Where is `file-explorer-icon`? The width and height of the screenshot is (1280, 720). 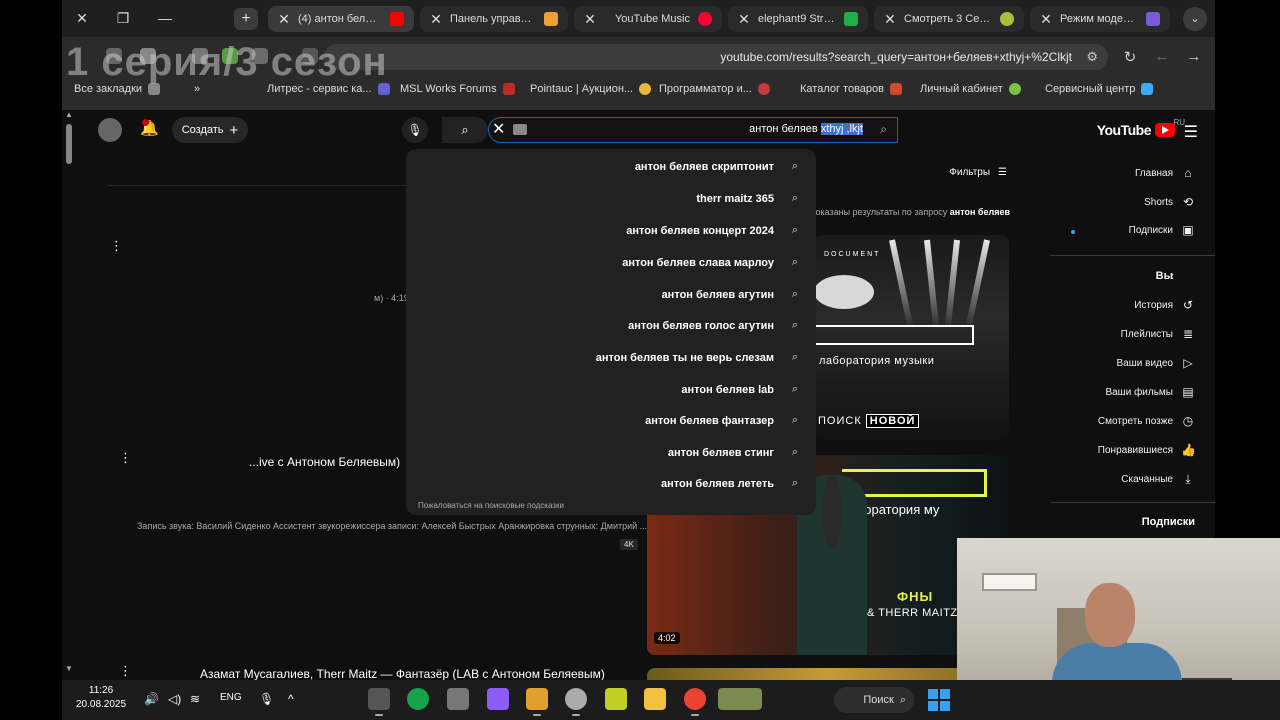 file-explorer-icon is located at coordinates (655, 699).